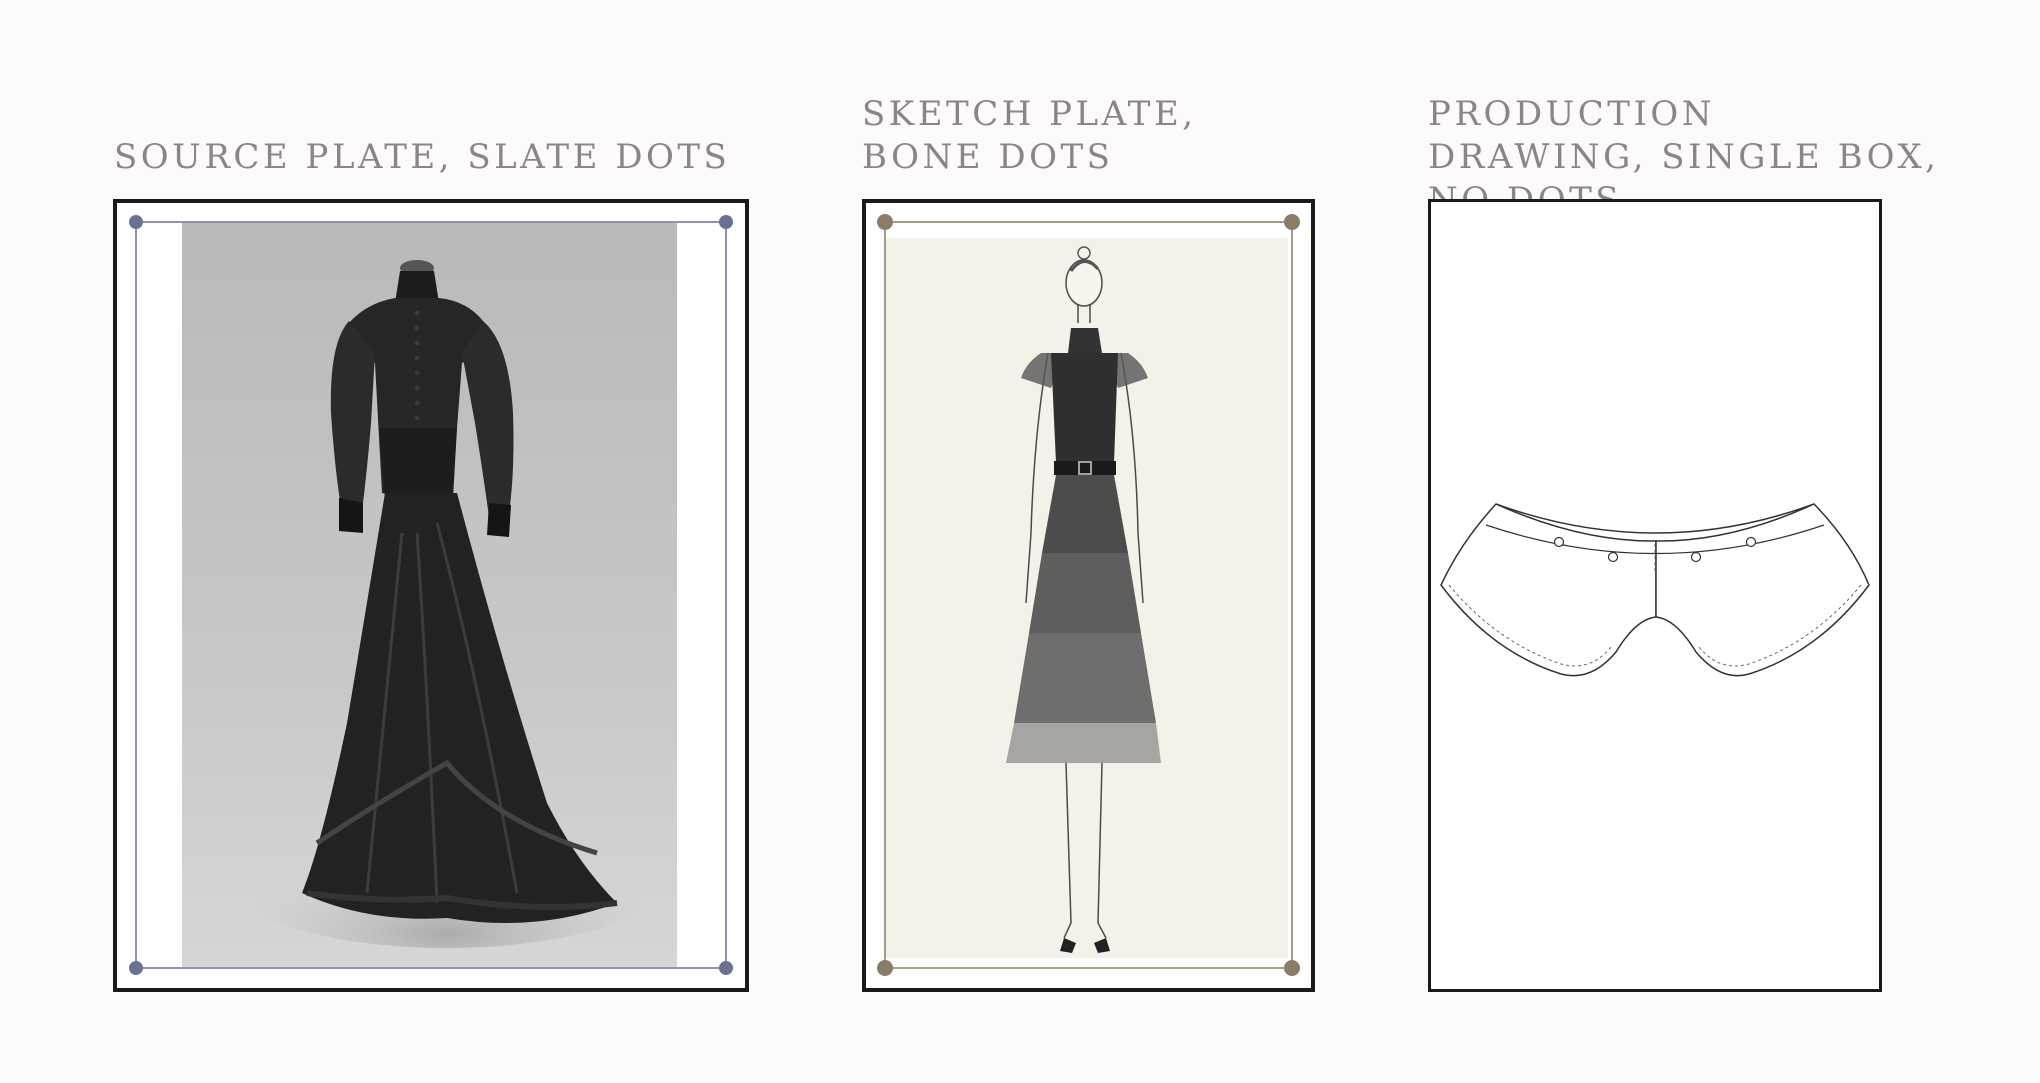 This screenshot has height=1083, width=2040. I want to click on sketch-plate-art, so click(1088, 595).